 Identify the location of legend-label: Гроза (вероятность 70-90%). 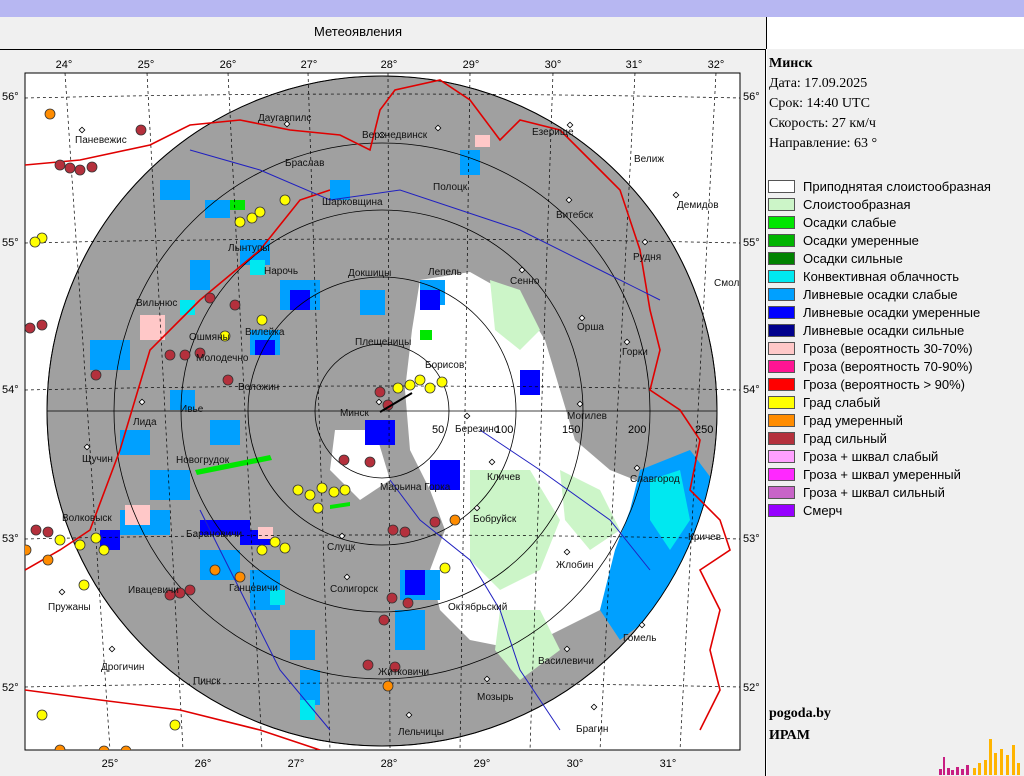
(888, 366).